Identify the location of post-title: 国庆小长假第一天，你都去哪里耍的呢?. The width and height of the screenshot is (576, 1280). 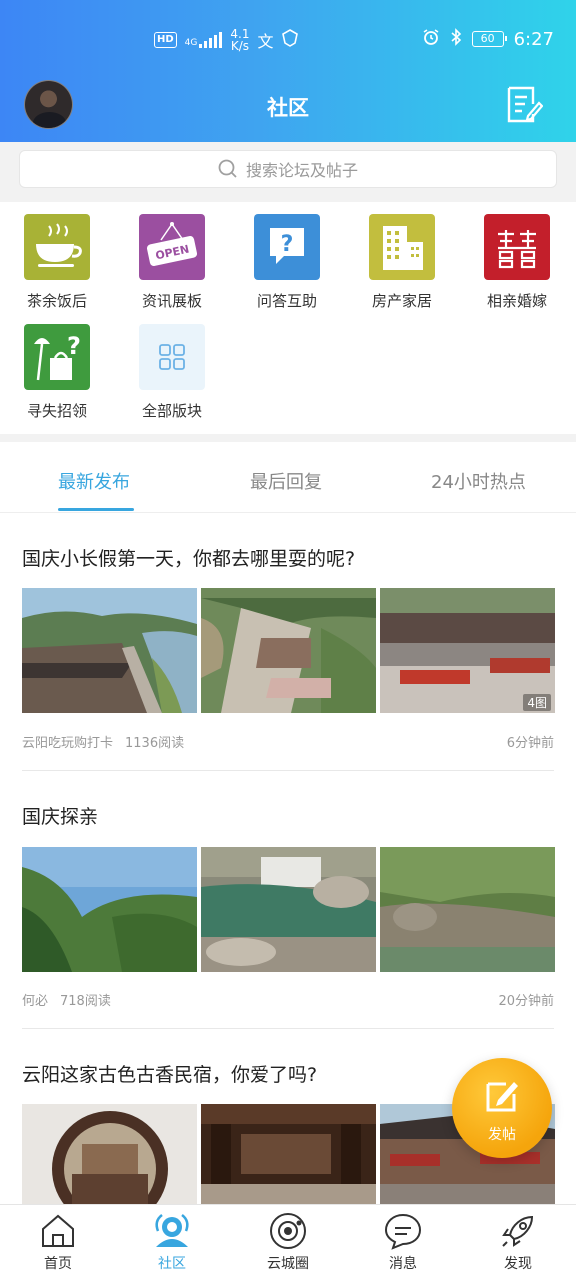
(188, 557).